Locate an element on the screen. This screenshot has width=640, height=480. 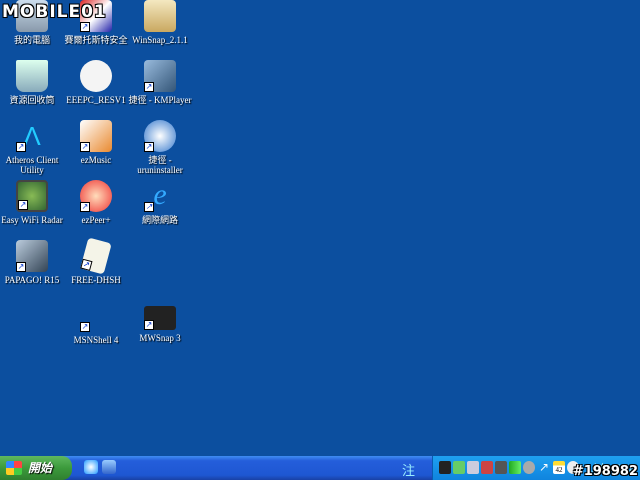
desktop-icon-kmplayer: ↗ 捷徑 - KMPlayer is located at coordinates (160, 82).